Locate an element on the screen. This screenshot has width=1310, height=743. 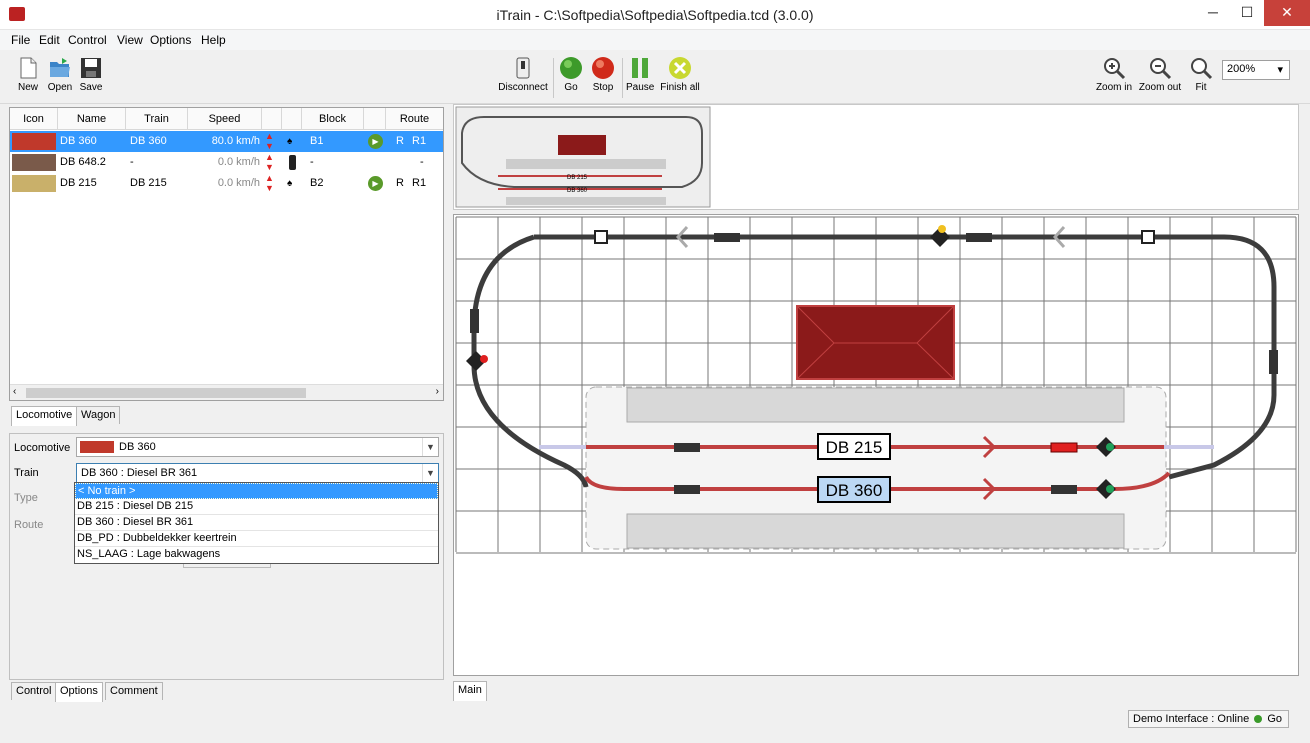
train-option: DB 215 : Diesel DB 215 is located at coordinates (256, 507).